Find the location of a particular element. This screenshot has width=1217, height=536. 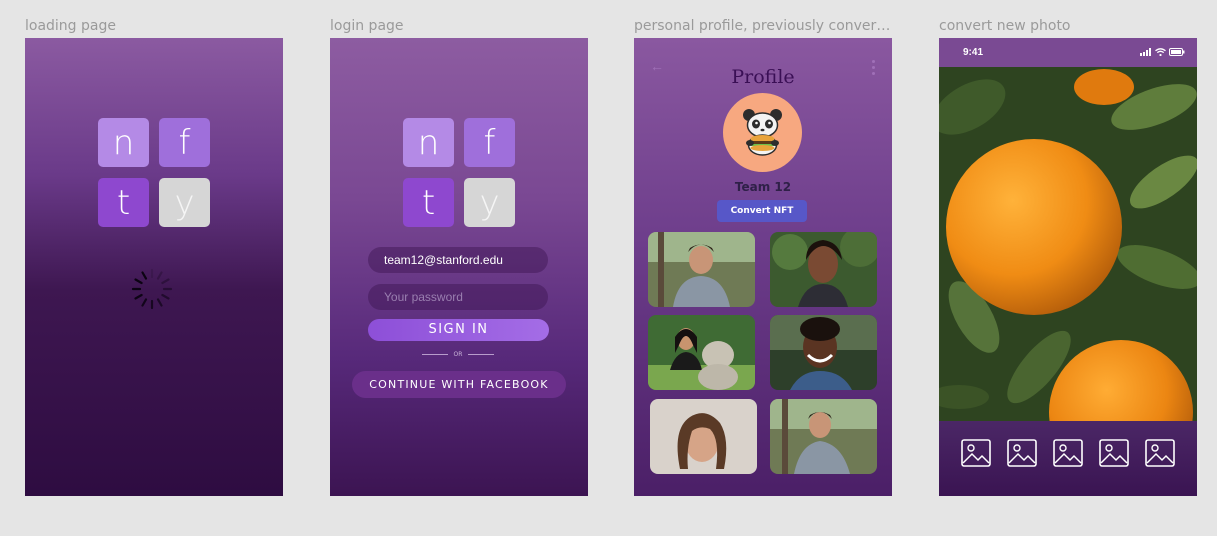

email-field: team12@stanford.edu is located at coordinates (458, 260).